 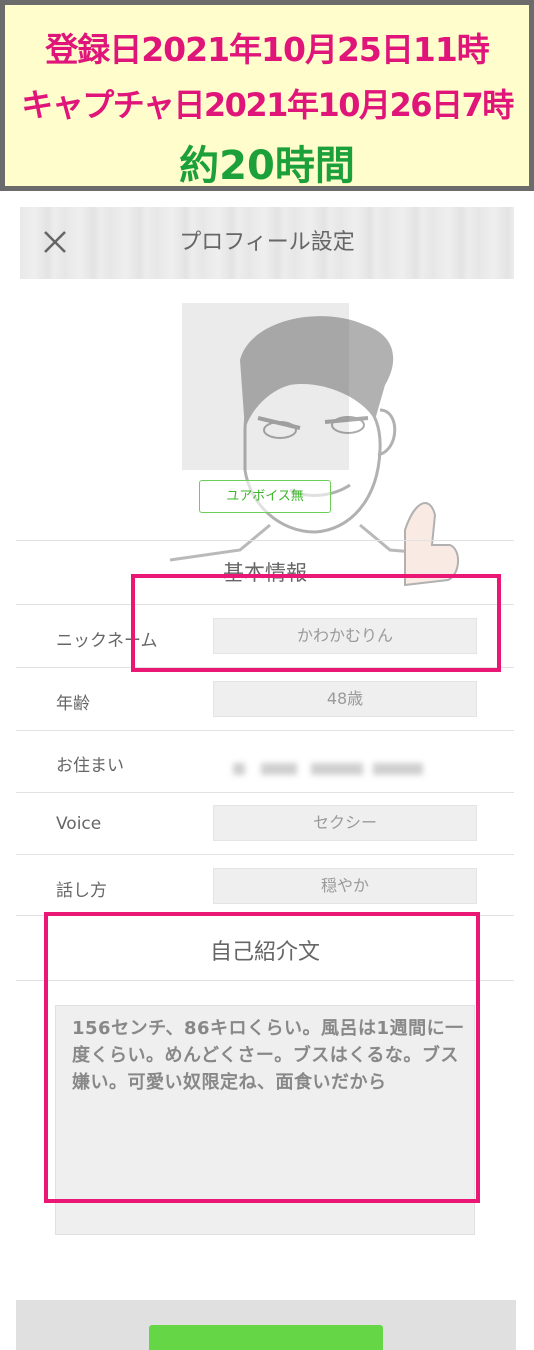 I want to click on captured-date-text: キャプチャ日2021年10月26日7時, so click(x=267, y=105).